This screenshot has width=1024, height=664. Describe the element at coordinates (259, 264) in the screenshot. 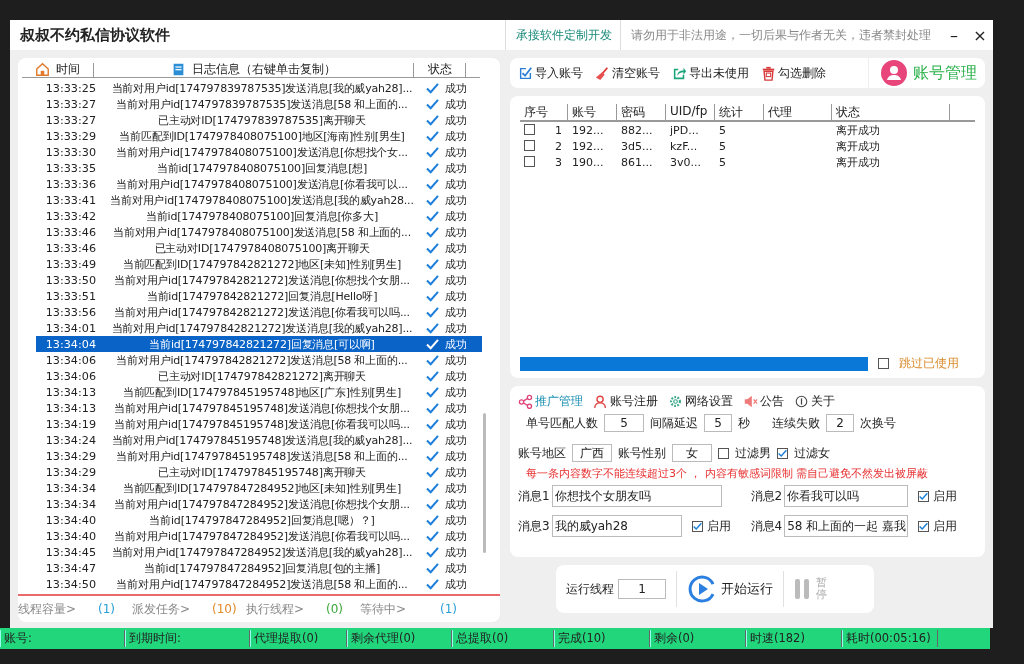

I see `log-row: 13:33:49 当前匹配到ID[174797842821272]地区[未知]性别[男生] 成功` at that location.